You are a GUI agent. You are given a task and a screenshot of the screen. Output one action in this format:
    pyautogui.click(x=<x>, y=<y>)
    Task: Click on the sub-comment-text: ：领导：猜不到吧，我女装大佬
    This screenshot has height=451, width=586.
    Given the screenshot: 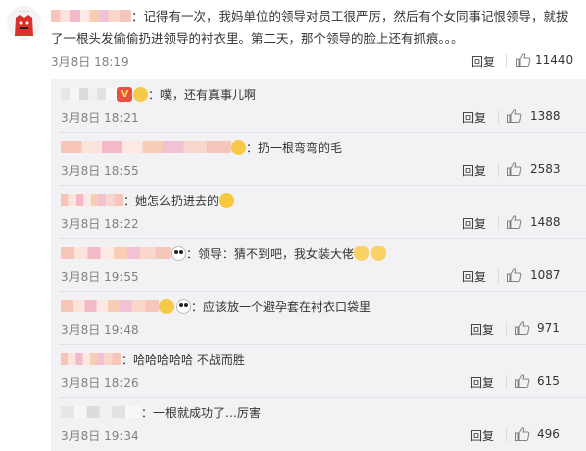 What is the action you would take?
    pyautogui.click(x=270, y=254)
    